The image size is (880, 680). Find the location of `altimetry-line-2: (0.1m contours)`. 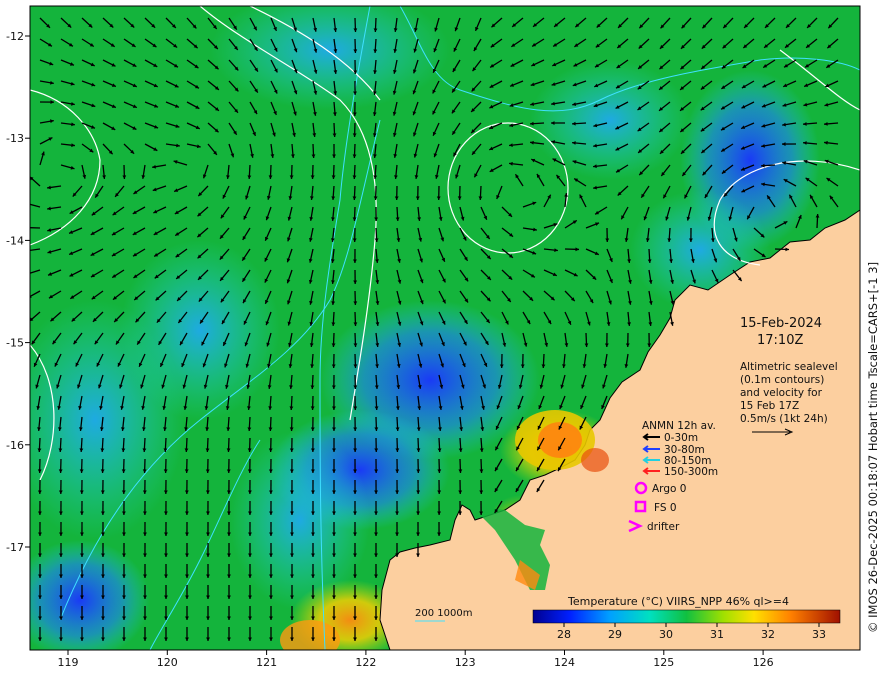

altimetry-line-2: (0.1m contours) is located at coordinates (782, 380).